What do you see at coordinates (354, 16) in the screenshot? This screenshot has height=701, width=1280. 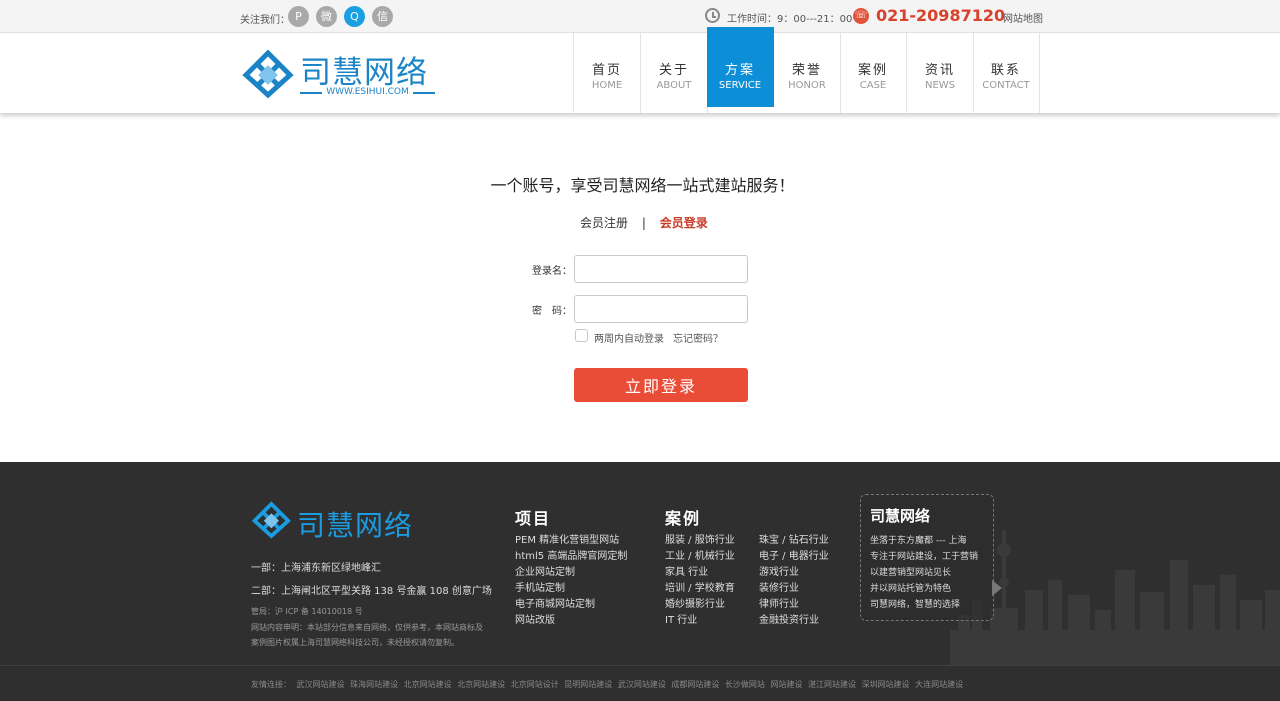 I see `qq-icon: Q` at bounding box center [354, 16].